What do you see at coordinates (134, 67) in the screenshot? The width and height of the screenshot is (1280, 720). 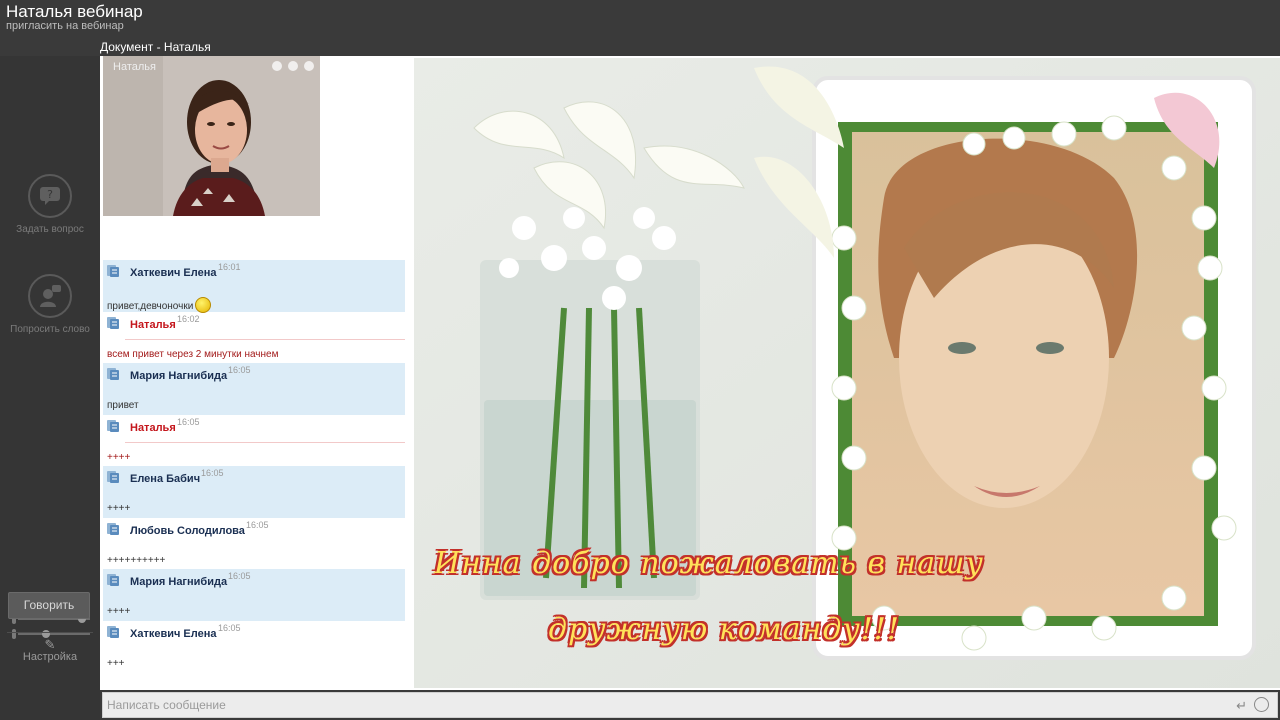 I see `webcam-name: Наталья` at bounding box center [134, 67].